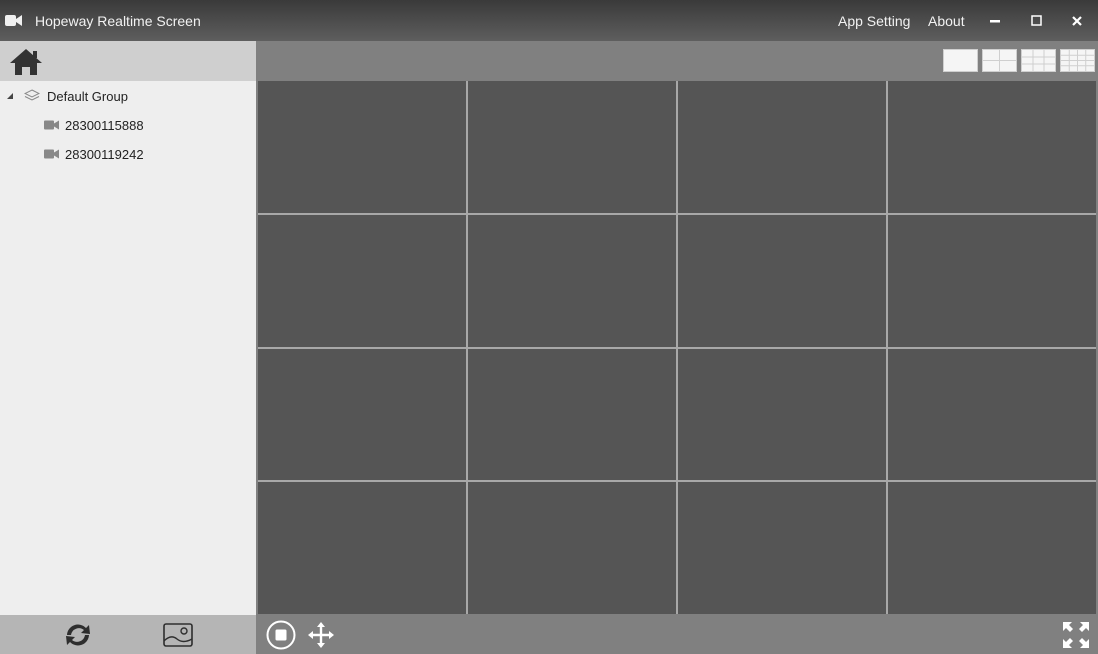  What do you see at coordinates (87, 96) in the screenshot?
I see `tree-group-label: Default Group` at bounding box center [87, 96].